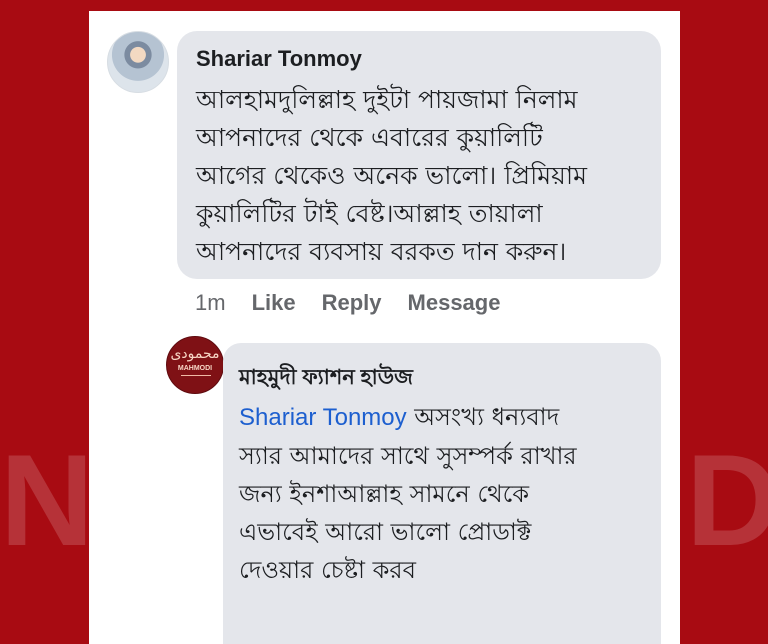 The image size is (768, 644). Describe the element at coordinates (279, 59) in the screenshot. I see `comment-author: Shariar Tonmoy` at that location.